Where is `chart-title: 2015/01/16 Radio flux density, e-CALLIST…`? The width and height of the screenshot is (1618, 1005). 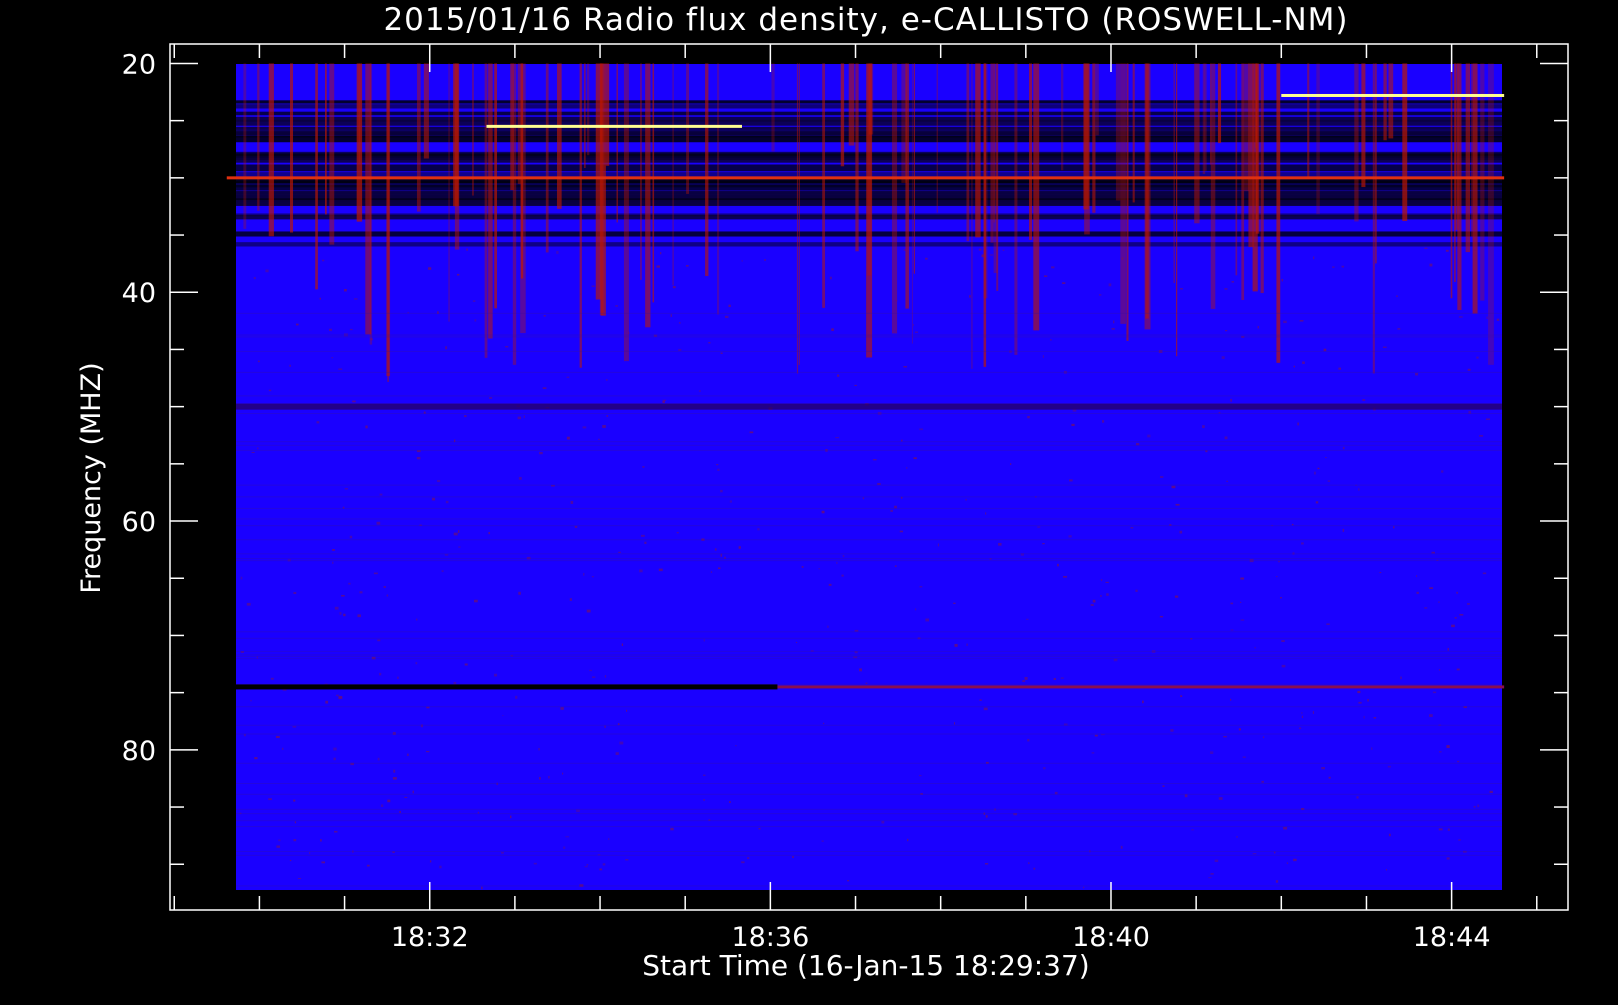 chart-title: 2015/01/16 Radio flux density, e-CALLIST… is located at coordinates (865, 20).